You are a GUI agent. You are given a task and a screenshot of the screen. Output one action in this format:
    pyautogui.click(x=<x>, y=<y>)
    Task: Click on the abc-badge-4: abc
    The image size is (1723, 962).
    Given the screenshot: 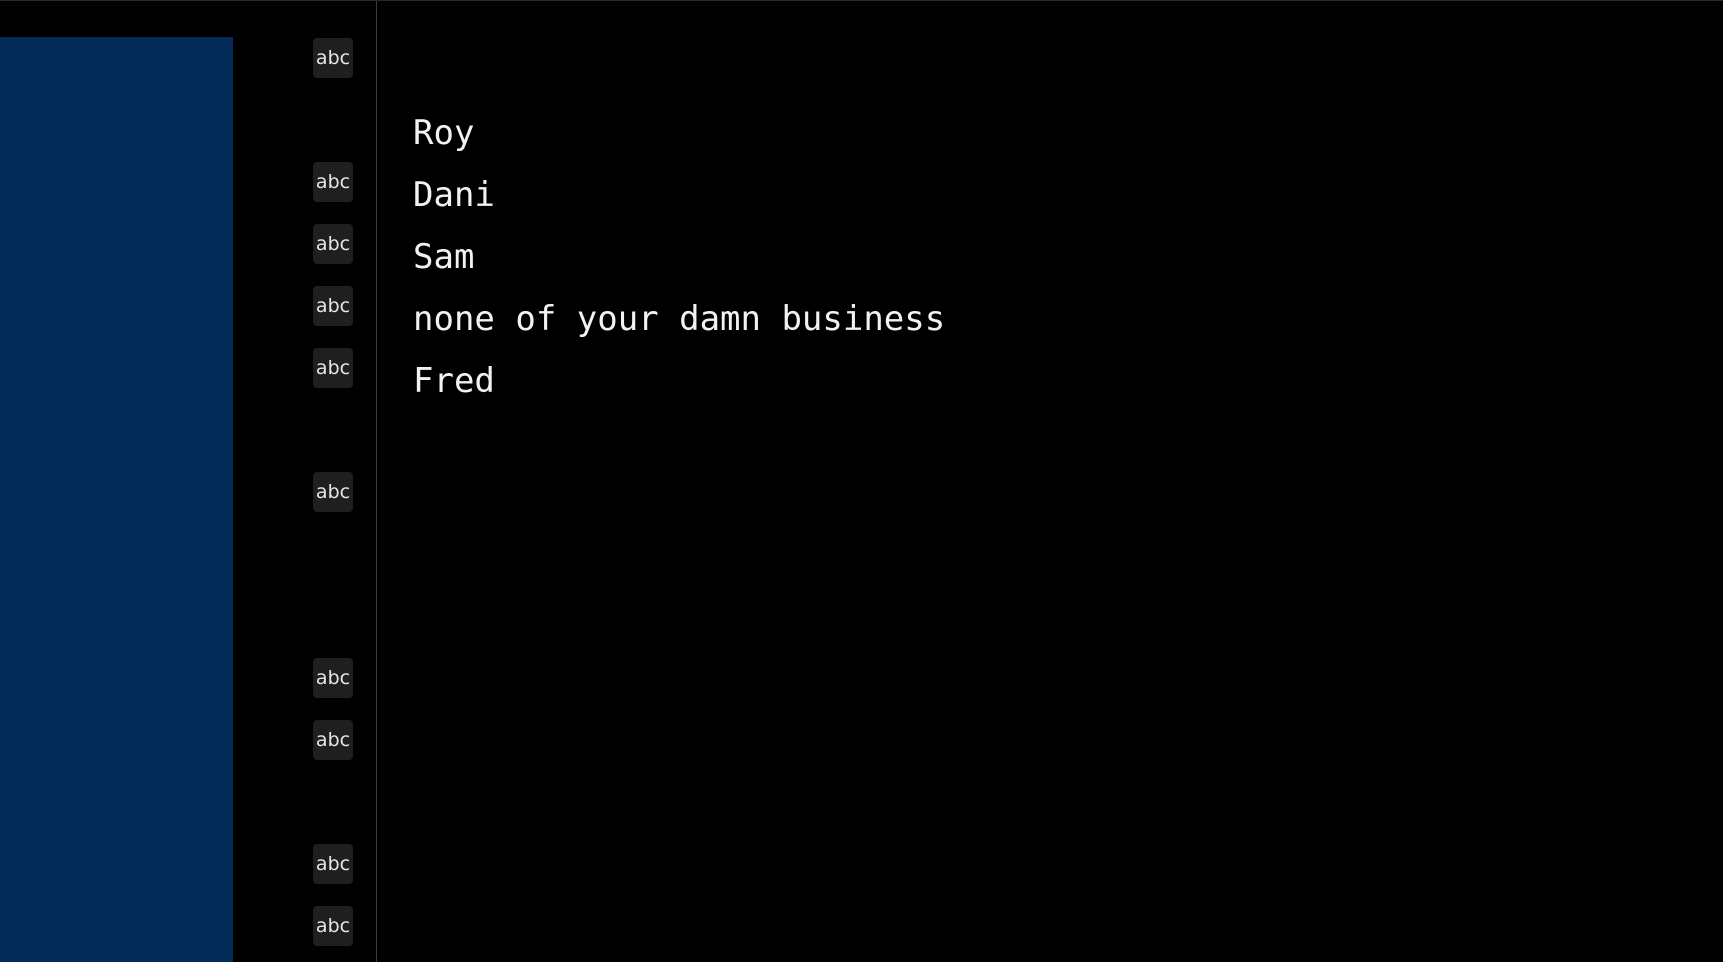 What is the action you would take?
    pyautogui.click(x=333, y=306)
    